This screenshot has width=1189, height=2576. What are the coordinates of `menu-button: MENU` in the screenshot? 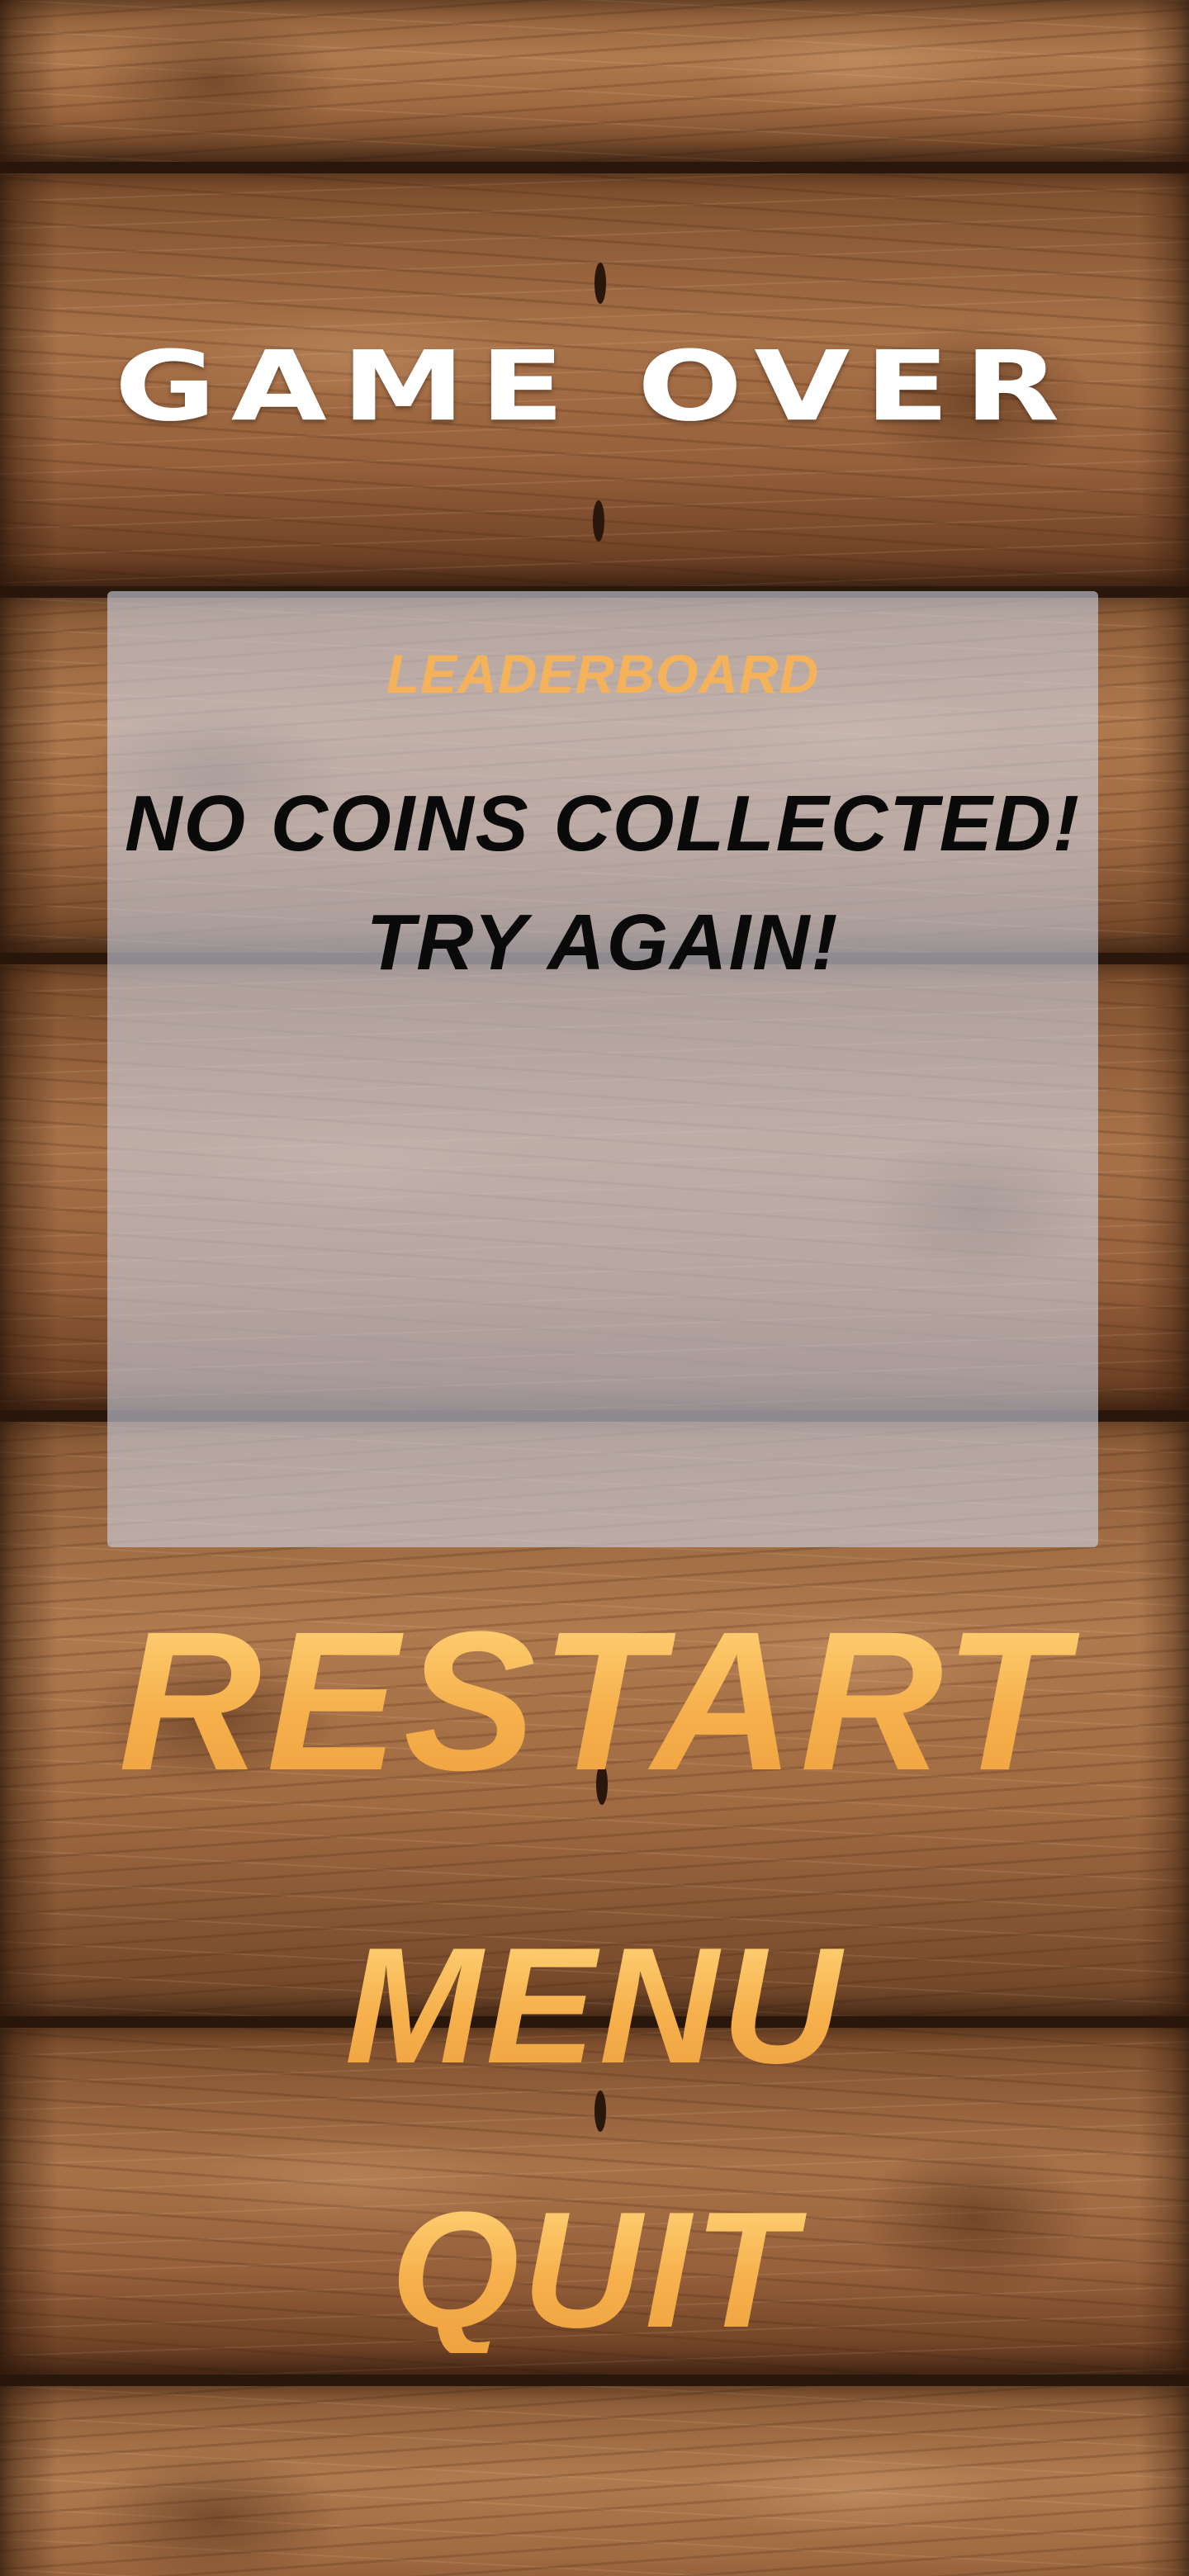 It's located at (594, 2006).